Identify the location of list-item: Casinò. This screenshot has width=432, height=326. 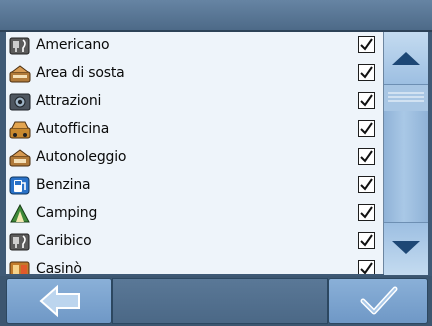
(194, 265).